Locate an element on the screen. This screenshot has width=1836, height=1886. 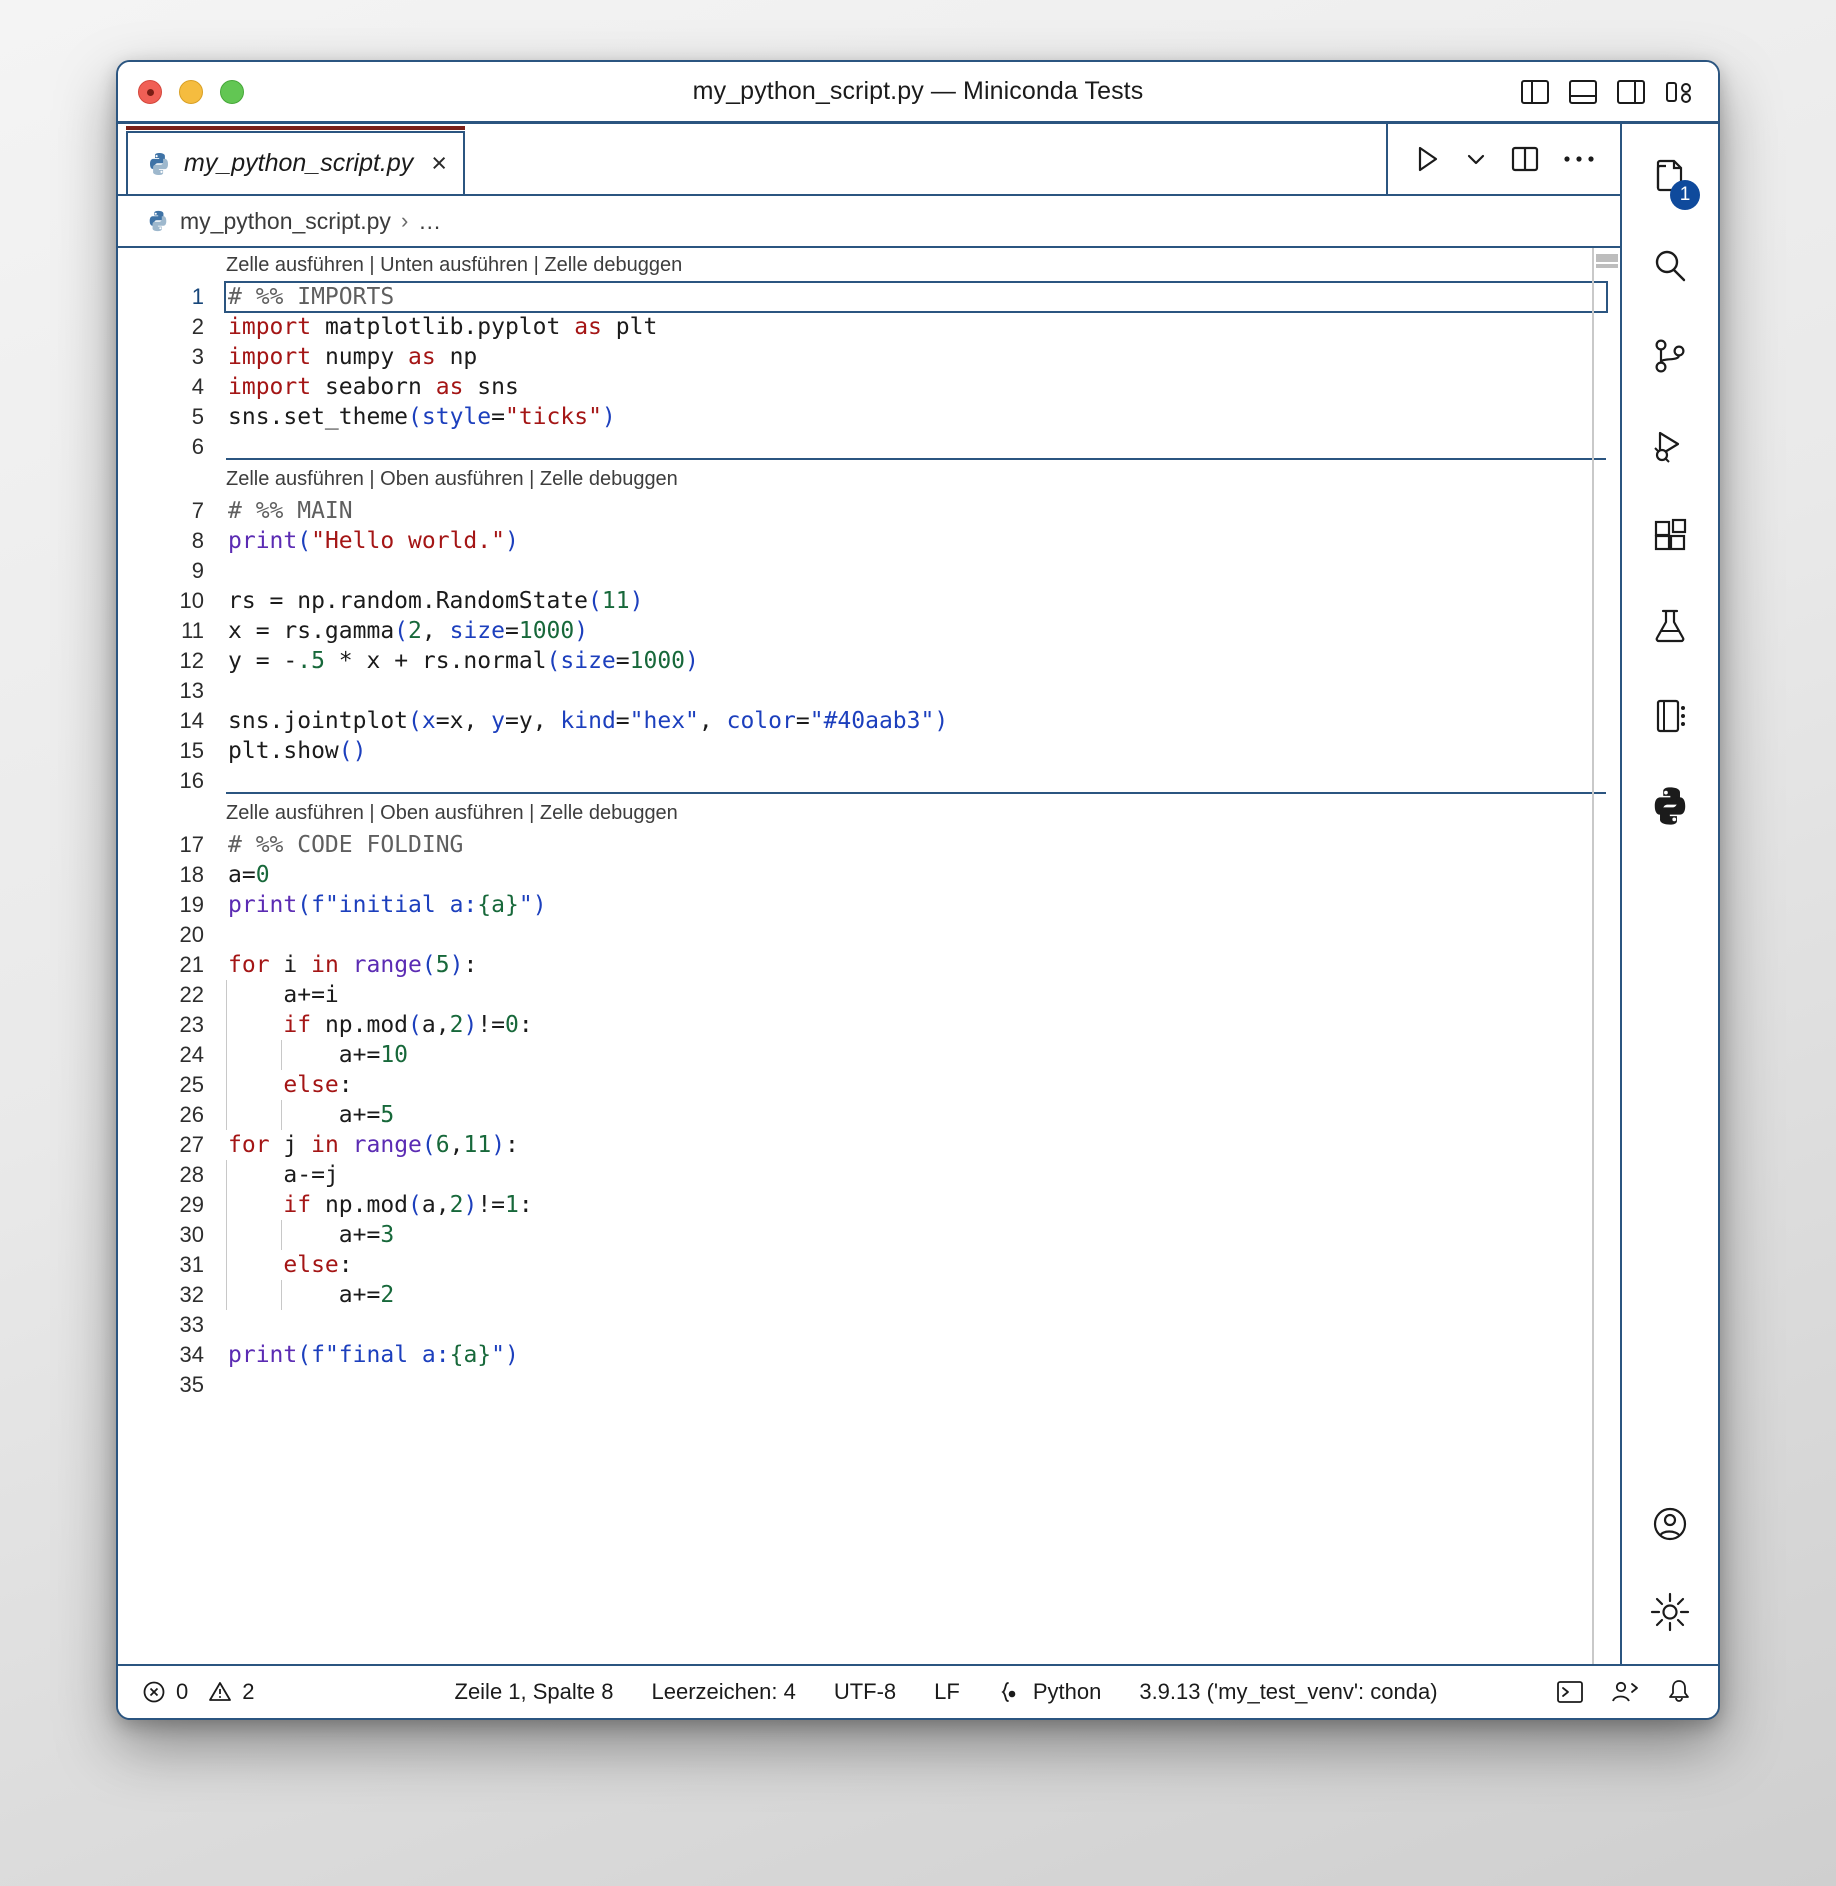
code-line: 28 a-=j is located at coordinates (869, 1175).